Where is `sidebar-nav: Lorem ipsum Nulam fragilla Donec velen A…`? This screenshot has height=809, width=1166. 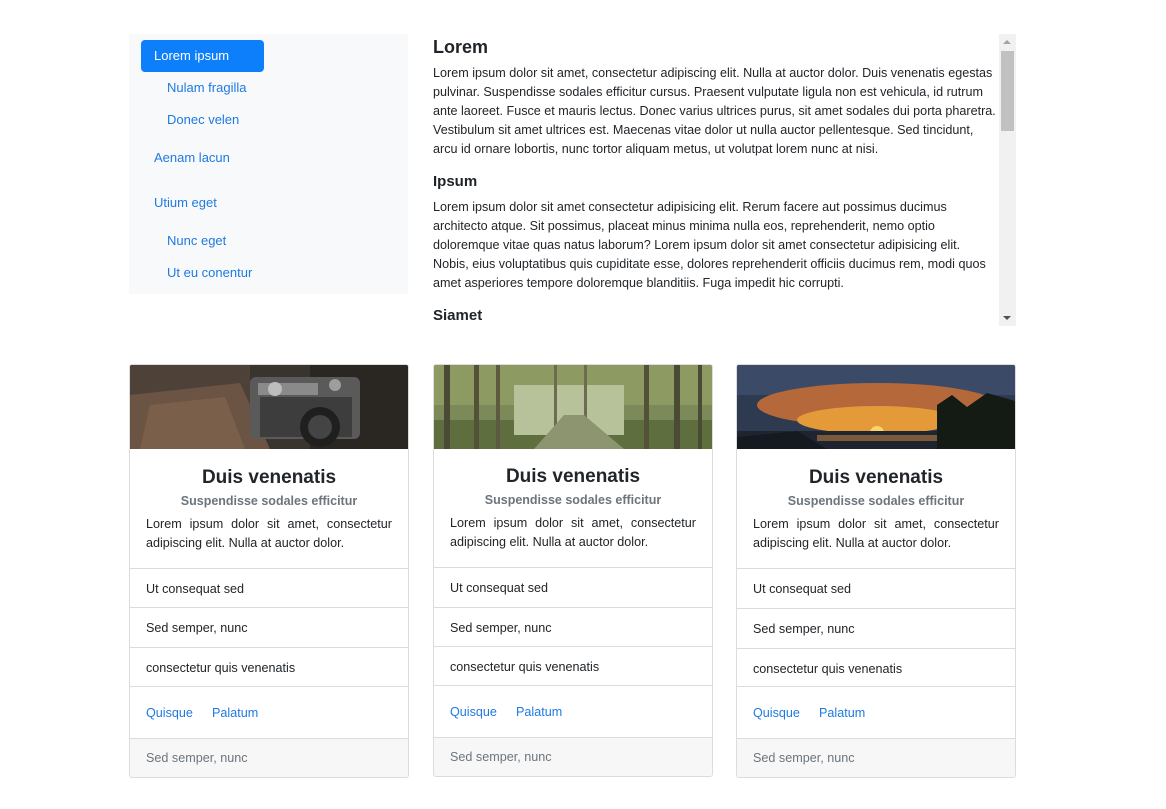 sidebar-nav: Lorem ipsum Nulam fragilla Donec velen A… is located at coordinates (268, 164).